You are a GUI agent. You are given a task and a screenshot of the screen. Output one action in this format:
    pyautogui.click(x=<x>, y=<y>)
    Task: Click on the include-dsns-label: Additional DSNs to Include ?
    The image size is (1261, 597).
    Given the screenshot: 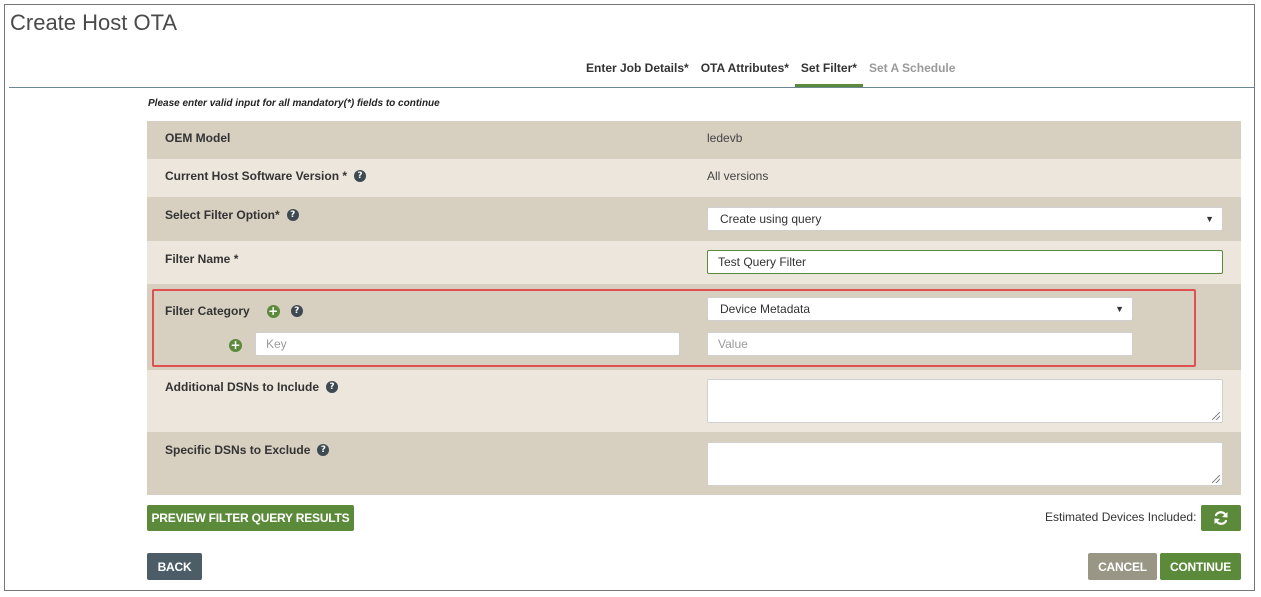 What is the action you would take?
    pyautogui.click(x=252, y=387)
    